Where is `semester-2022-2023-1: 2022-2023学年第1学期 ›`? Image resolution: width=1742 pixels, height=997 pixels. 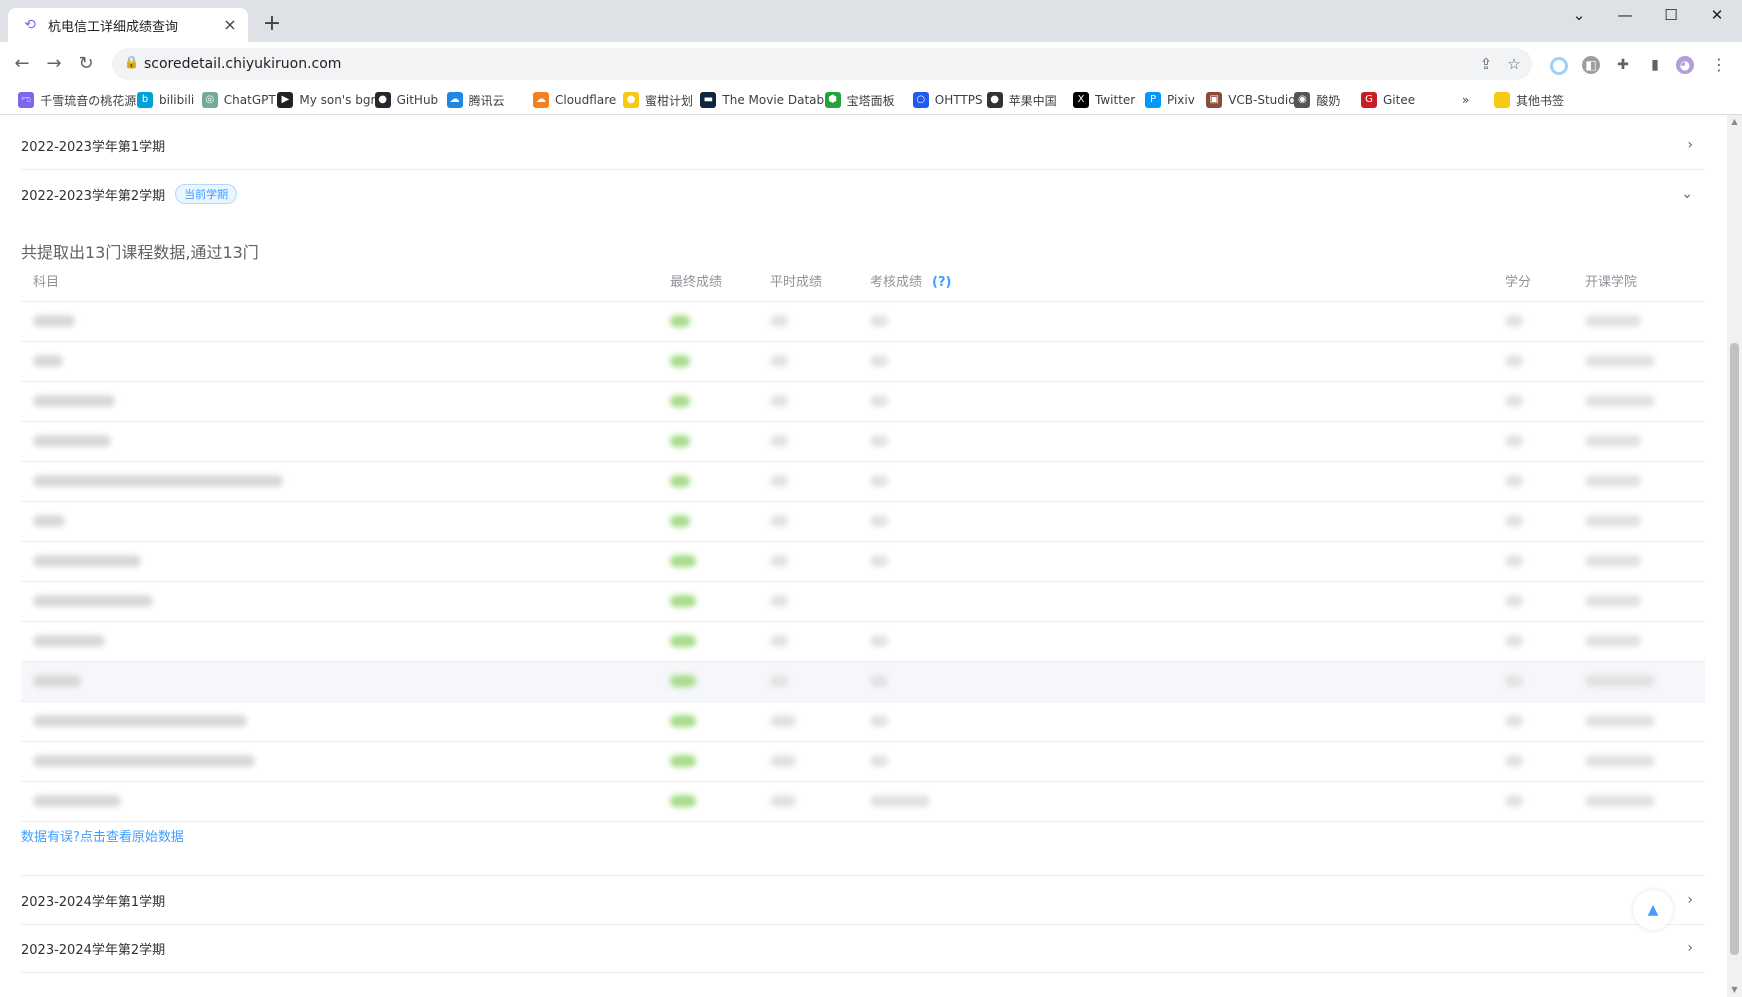 semester-2022-2023-1: 2022-2023学年第1学期 › is located at coordinates (863, 145).